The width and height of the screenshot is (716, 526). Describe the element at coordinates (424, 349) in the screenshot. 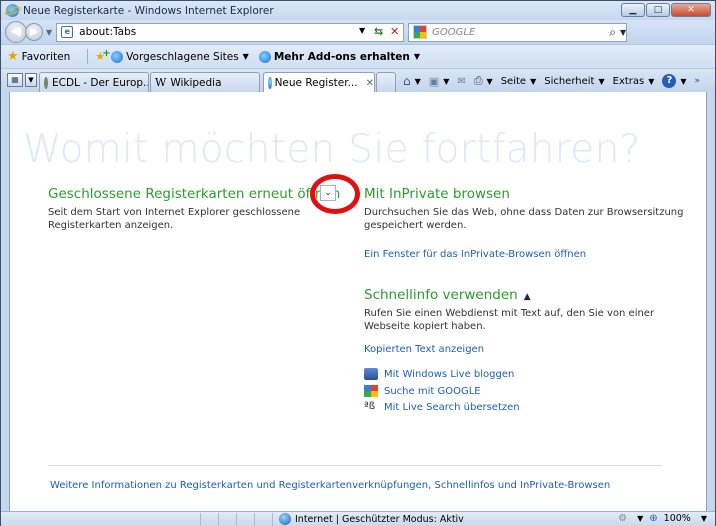

I see `show-copied-text-link: Kopierten Text anzeigen` at that location.